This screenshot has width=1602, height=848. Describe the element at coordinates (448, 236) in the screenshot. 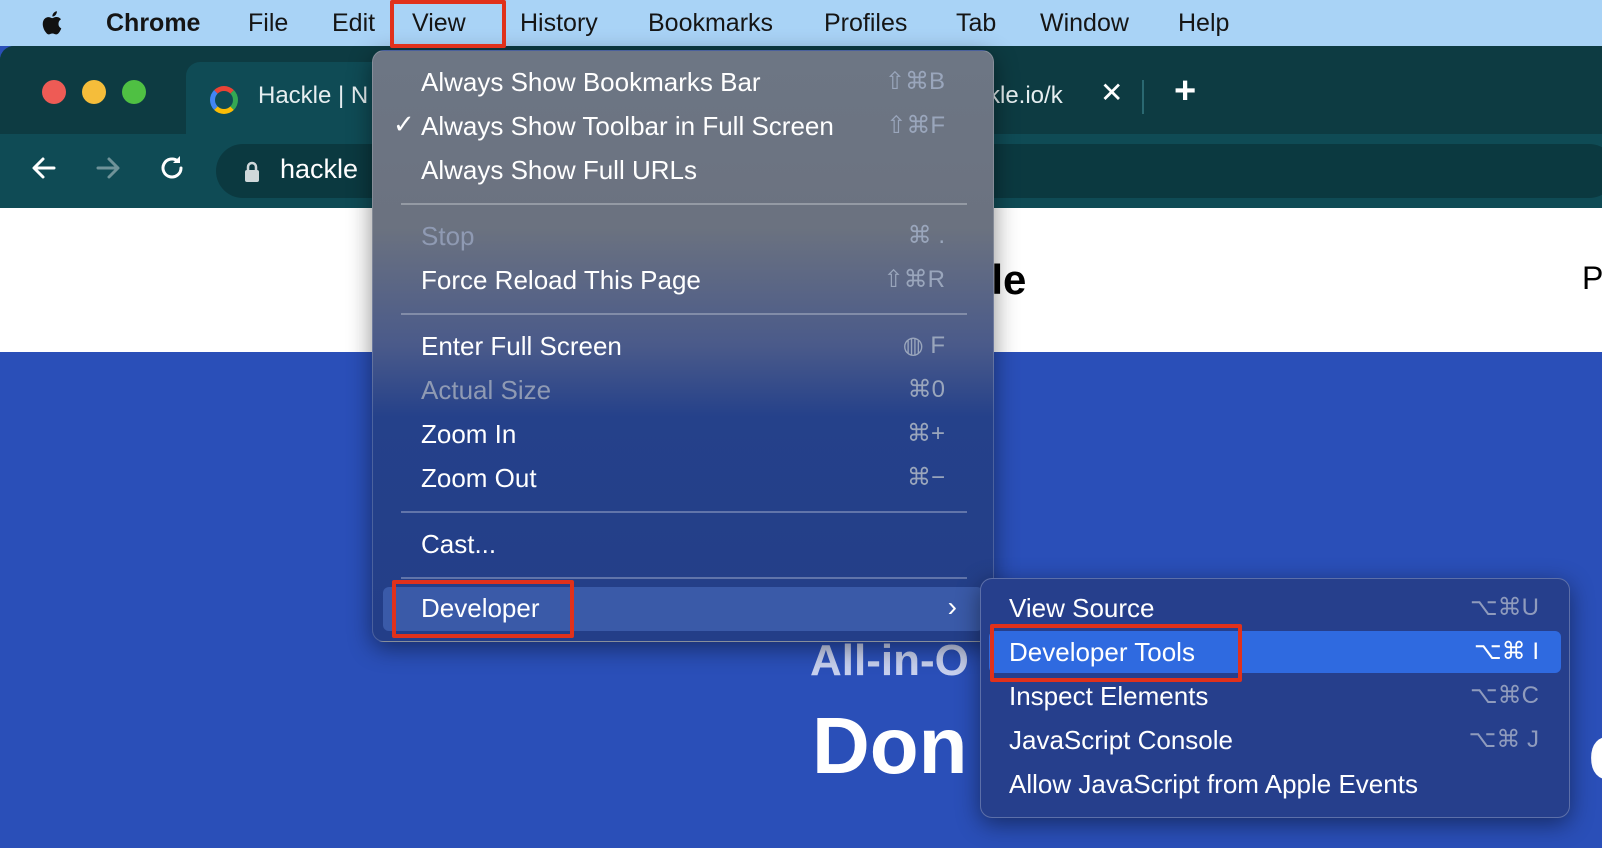

I see `menu-item-label: Stop` at that location.